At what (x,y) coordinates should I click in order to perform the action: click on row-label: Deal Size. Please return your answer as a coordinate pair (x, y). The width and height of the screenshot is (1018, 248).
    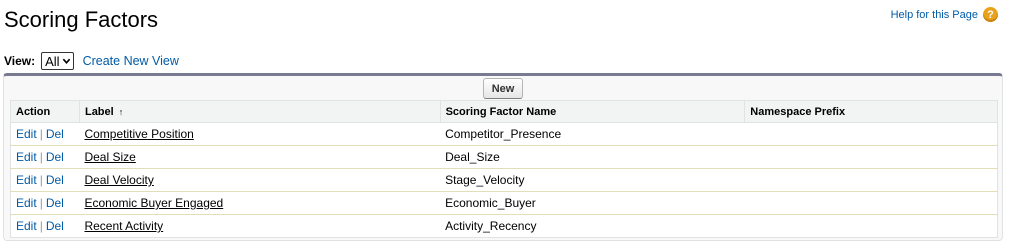
    Looking at the image, I should click on (260, 157).